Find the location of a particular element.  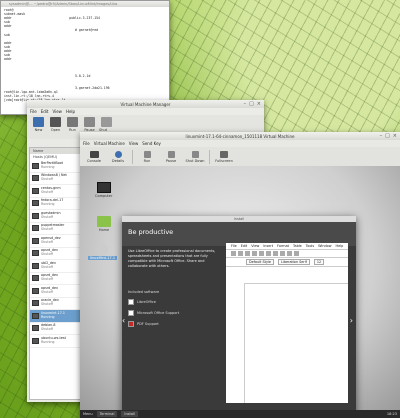

next-slide-arrow: › is located at coordinates (351, 320).